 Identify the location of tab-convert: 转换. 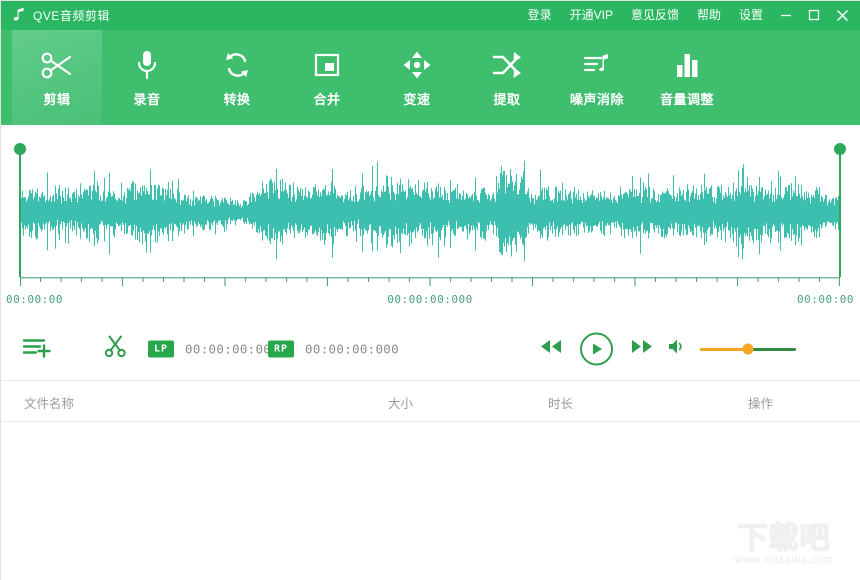
(237, 77).